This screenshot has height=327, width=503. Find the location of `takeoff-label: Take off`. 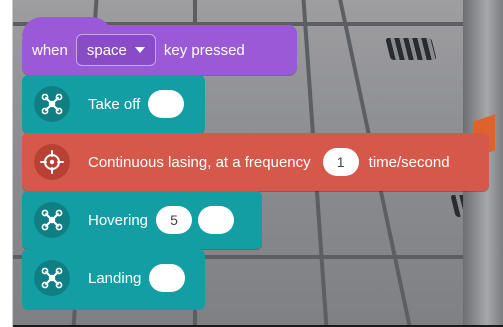

takeoff-label: Take off is located at coordinates (114, 104).